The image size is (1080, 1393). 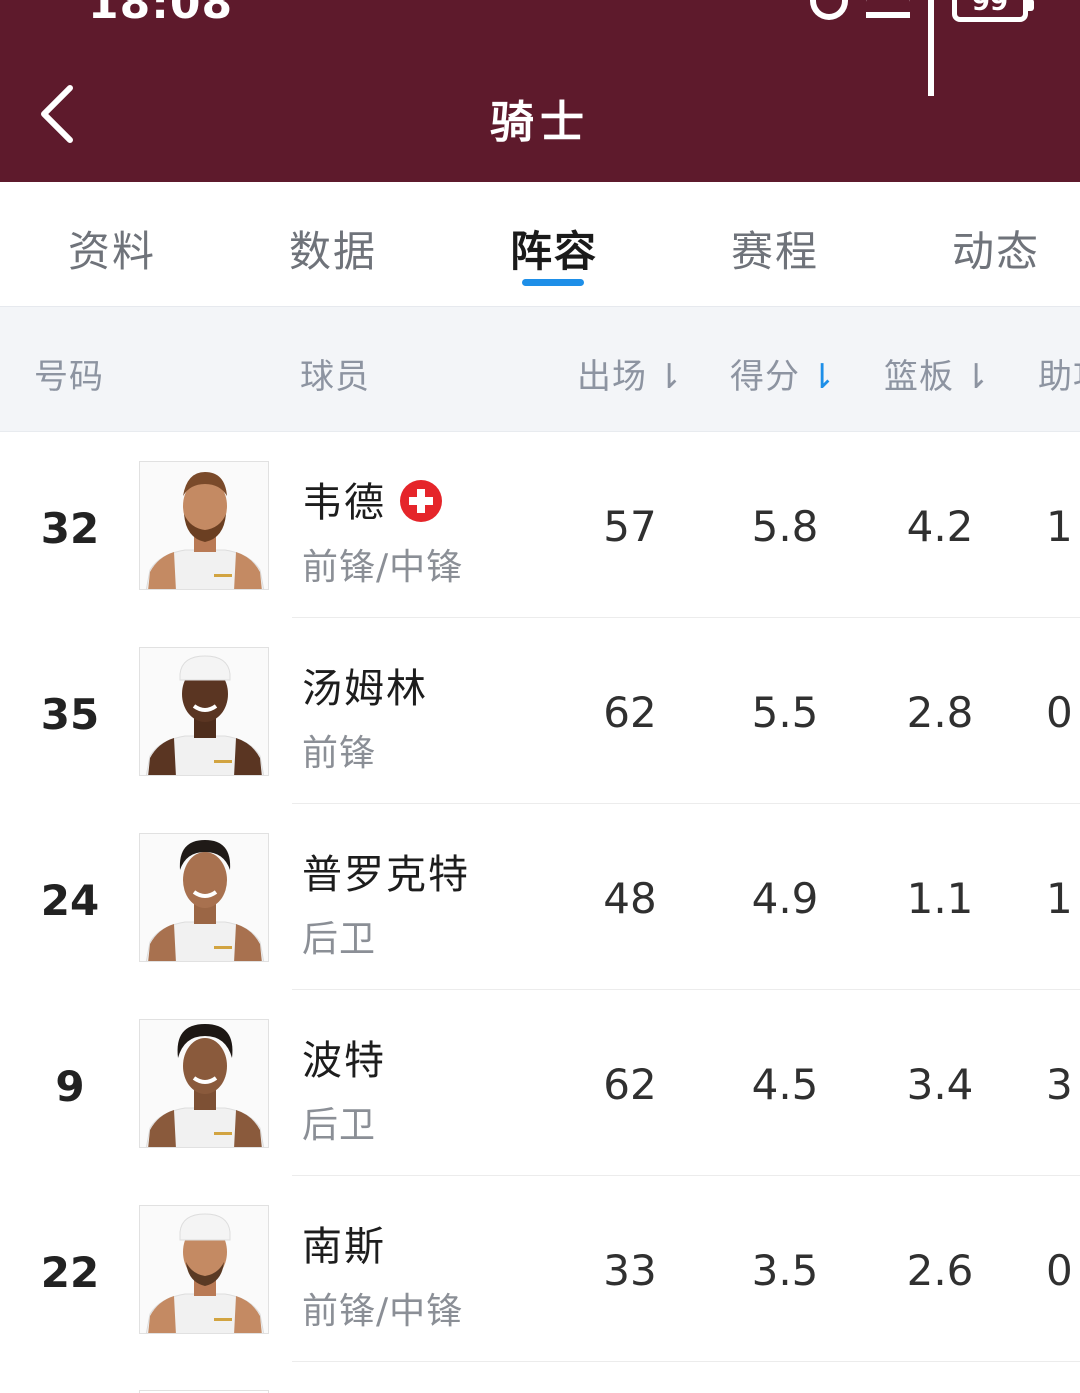 What do you see at coordinates (993, 248) in the screenshot?
I see `tab-news: 动态` at bounding box center [993, 248].